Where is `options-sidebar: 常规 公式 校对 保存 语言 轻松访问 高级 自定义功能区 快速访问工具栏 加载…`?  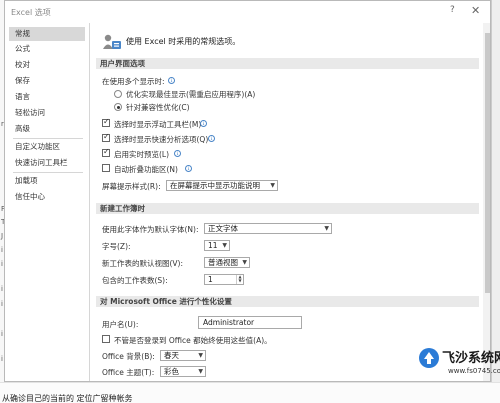
options-sidebar: 常规 公式 校对 保存 语言 轻松访问 高级 自定义功能区 快速访问工具栏 加载… is located at coordinates (49, 202).